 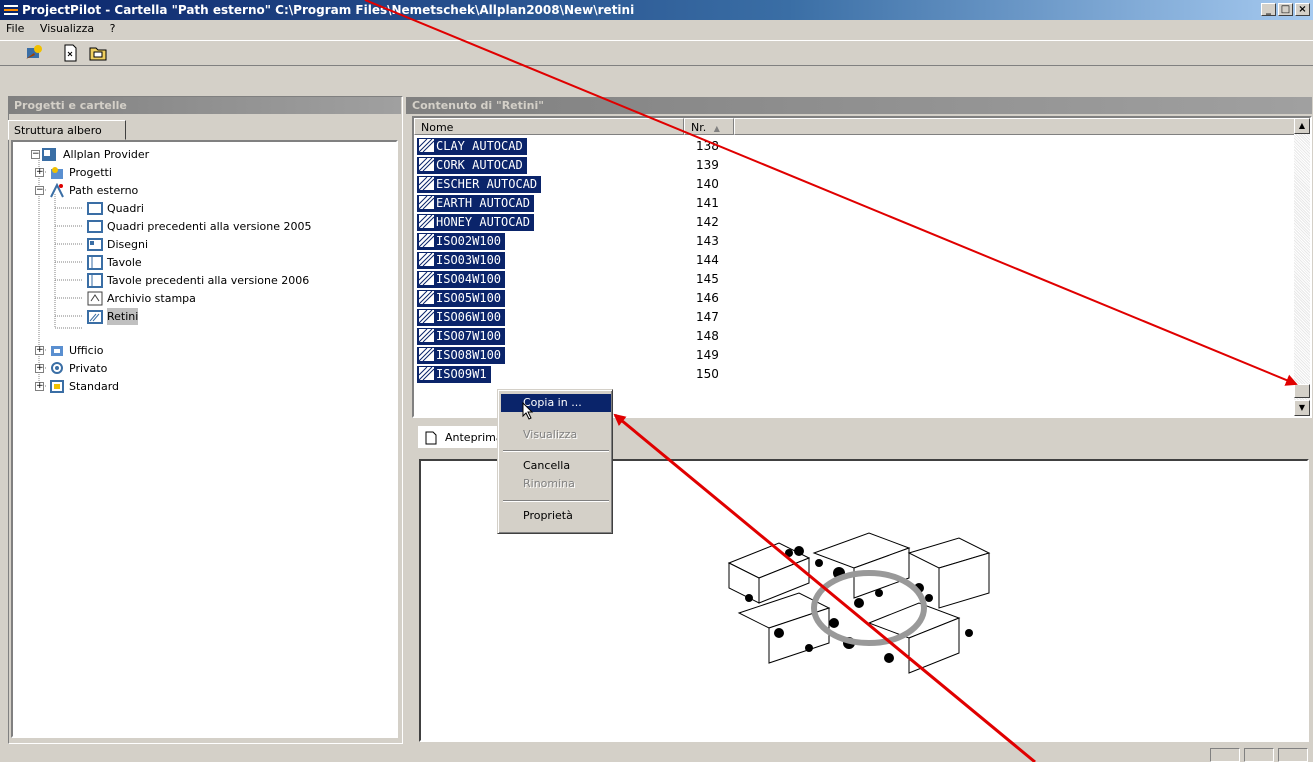 I want to click on hatch-folder-icon, so click(x=95, y=317).